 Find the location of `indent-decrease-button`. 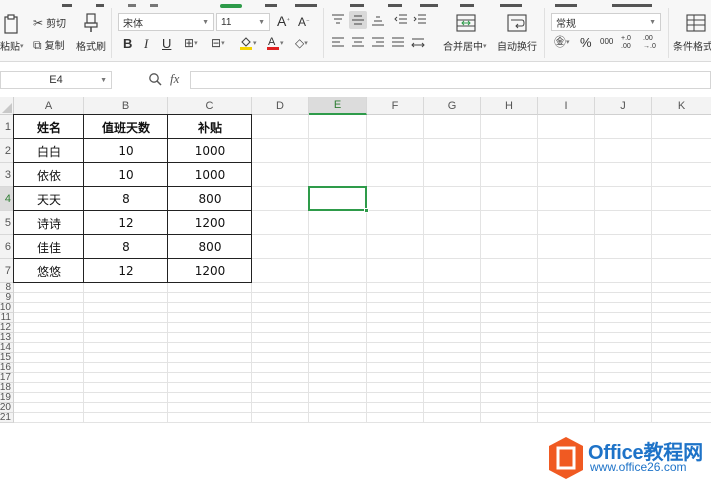

indent-decrease-button is located at coordinates (401, 20).